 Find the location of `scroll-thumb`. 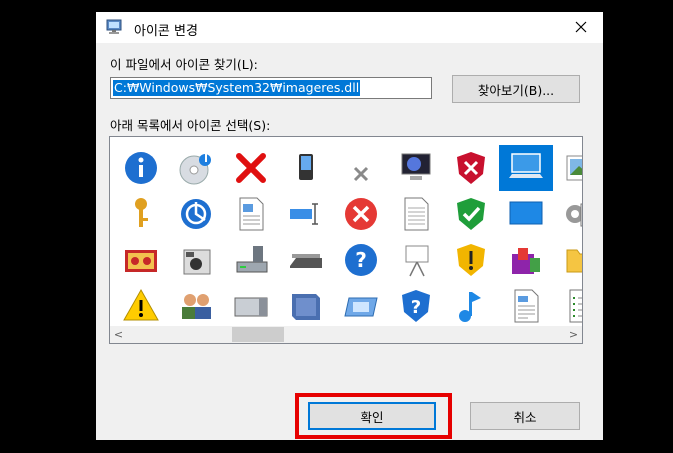

scroll-thumb is located at coordinates (258, 334).